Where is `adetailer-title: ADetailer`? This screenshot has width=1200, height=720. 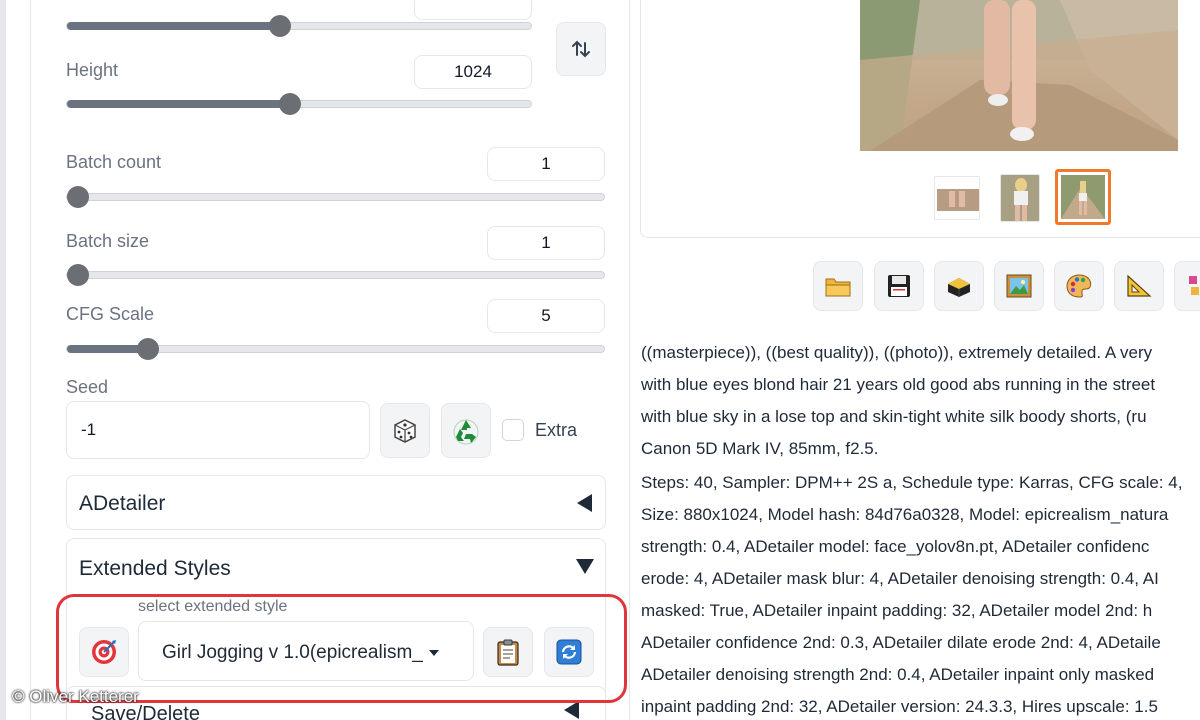 adetailer-title: ADetailer is located at coordinates (122, 503).